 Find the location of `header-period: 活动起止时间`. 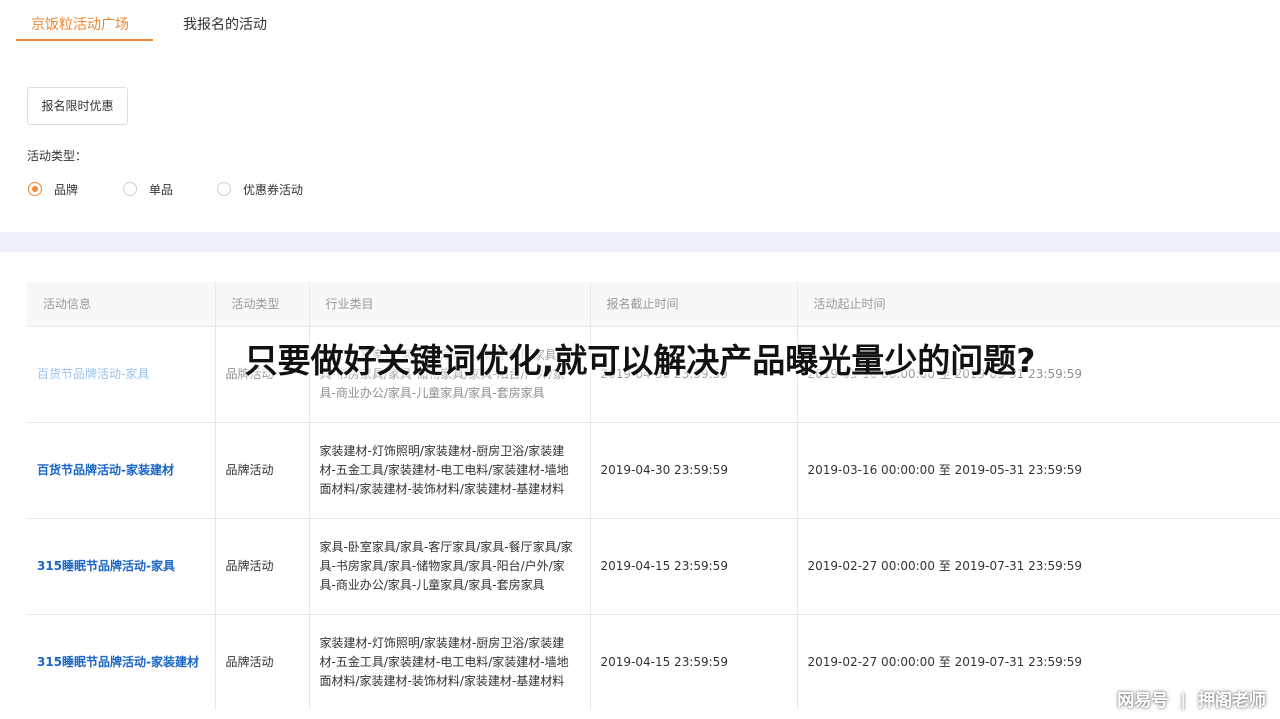

header-period: 活动起止时间 is located at coordinates (1038, 304).